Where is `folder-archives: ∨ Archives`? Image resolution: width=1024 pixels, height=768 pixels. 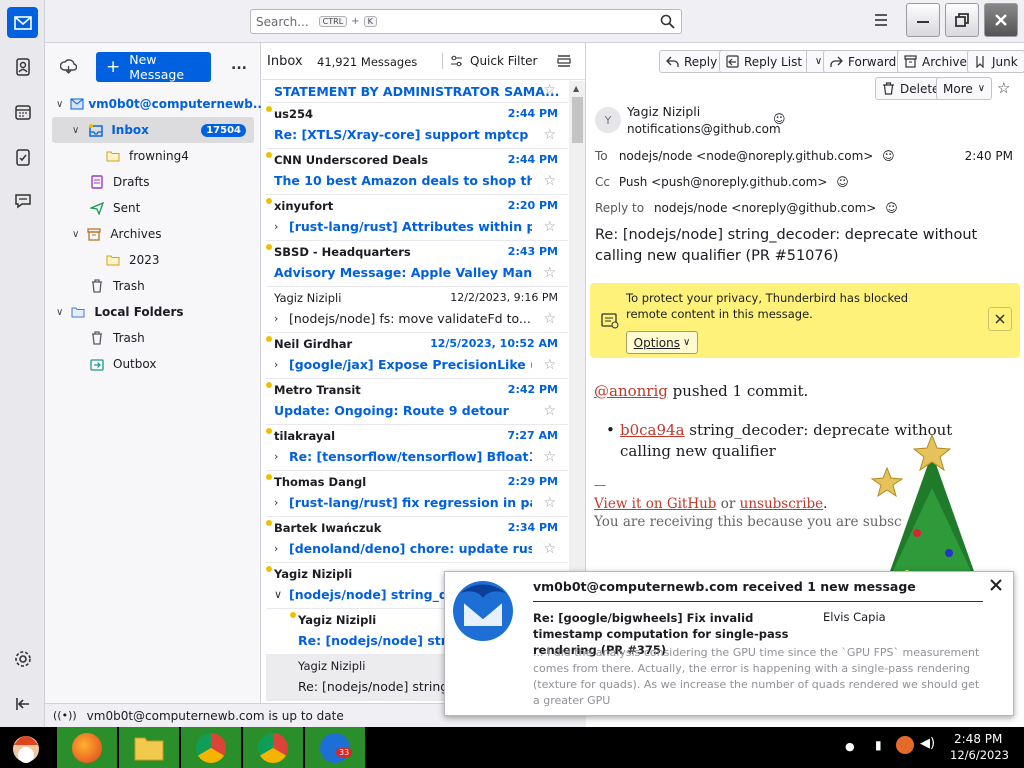
folder-archives: ∨ Archives is located at coordinates (153, 234).